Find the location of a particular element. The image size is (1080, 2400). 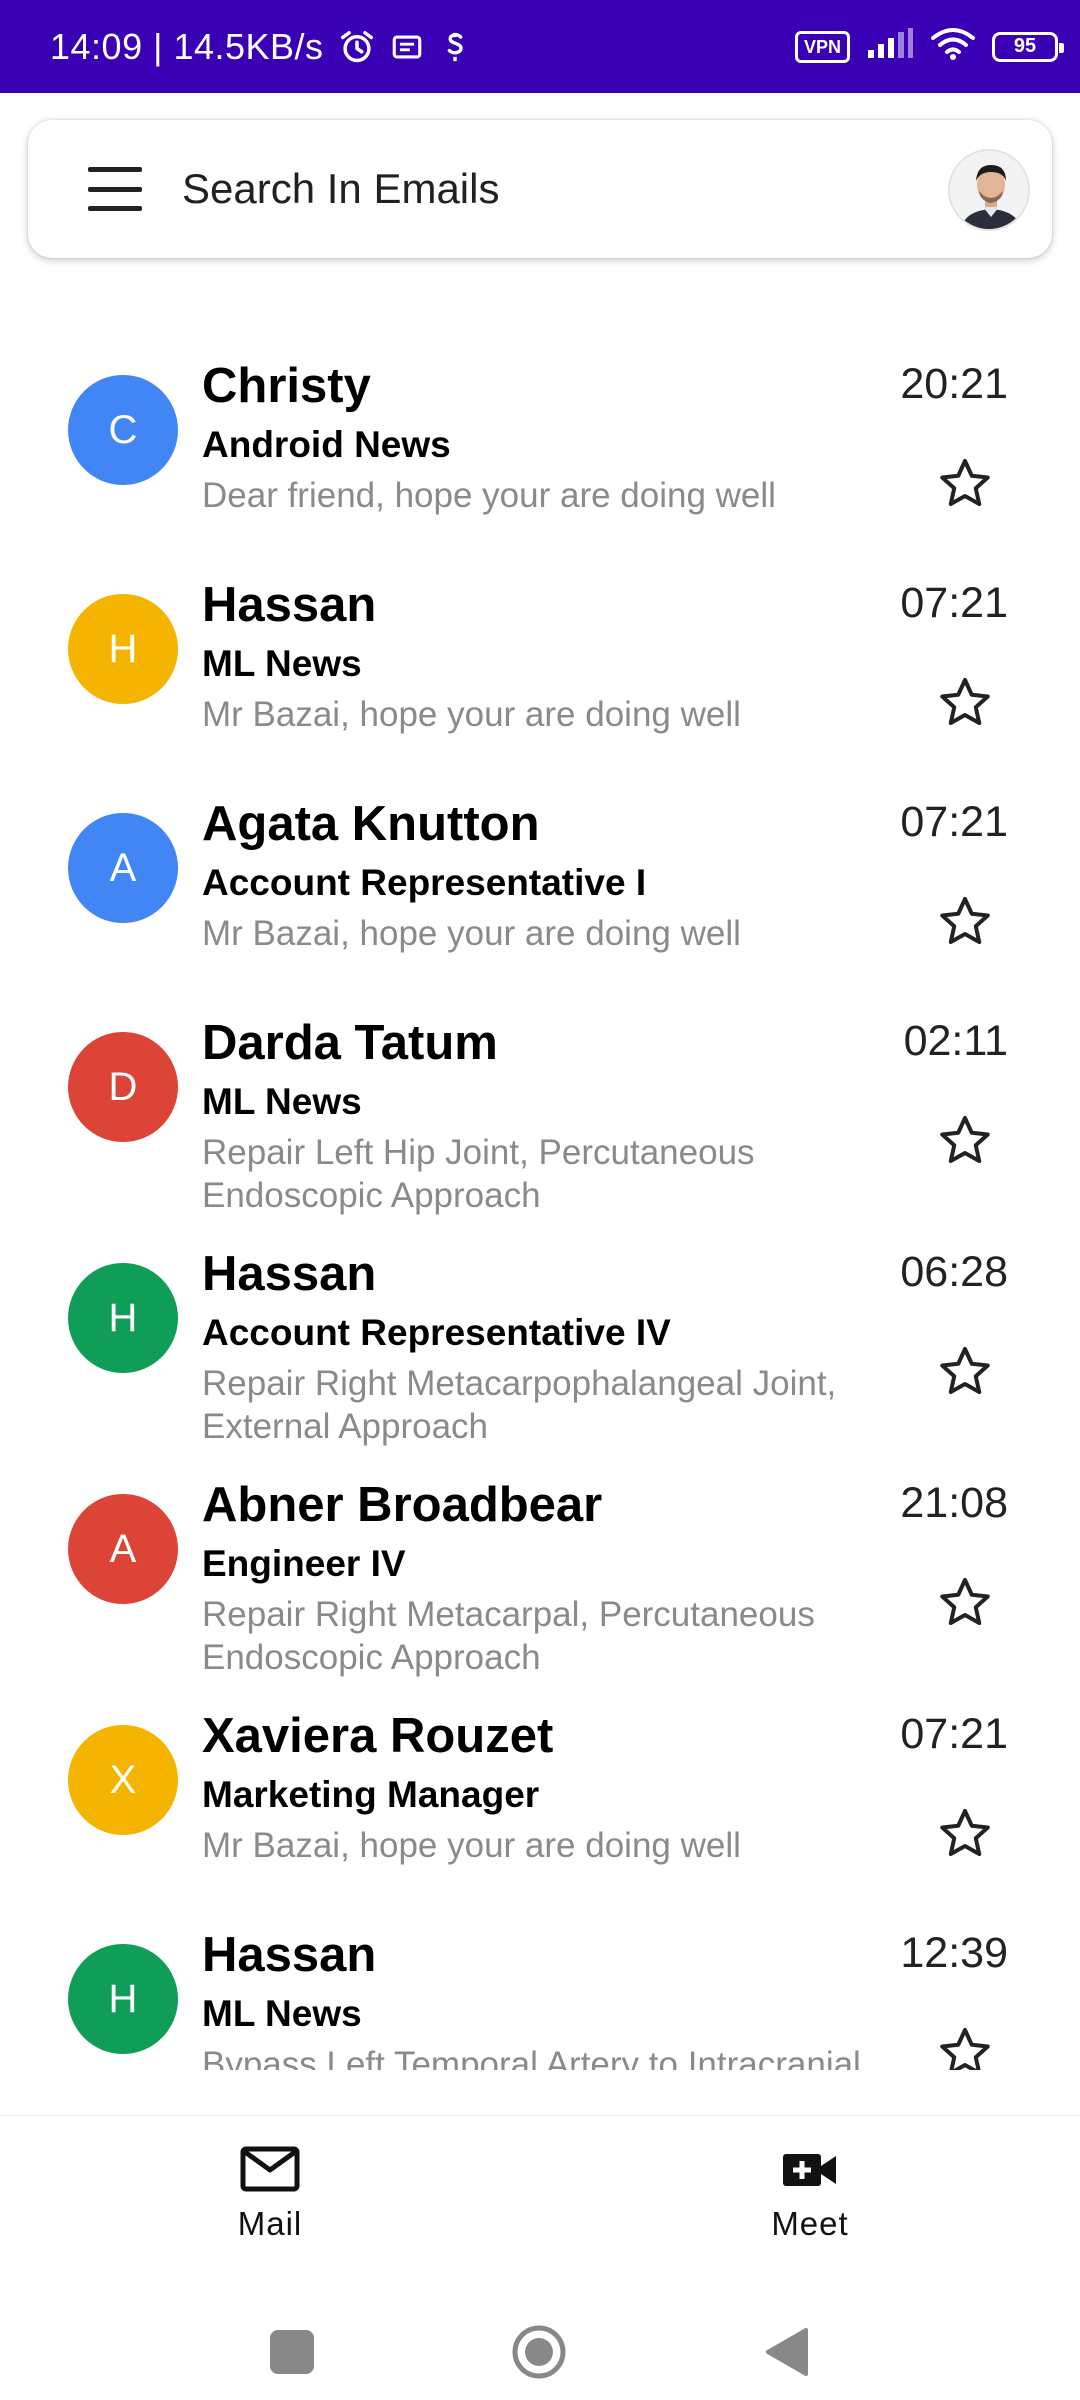

nav-mail-label: Mail is located at coordinates (270, 2223).